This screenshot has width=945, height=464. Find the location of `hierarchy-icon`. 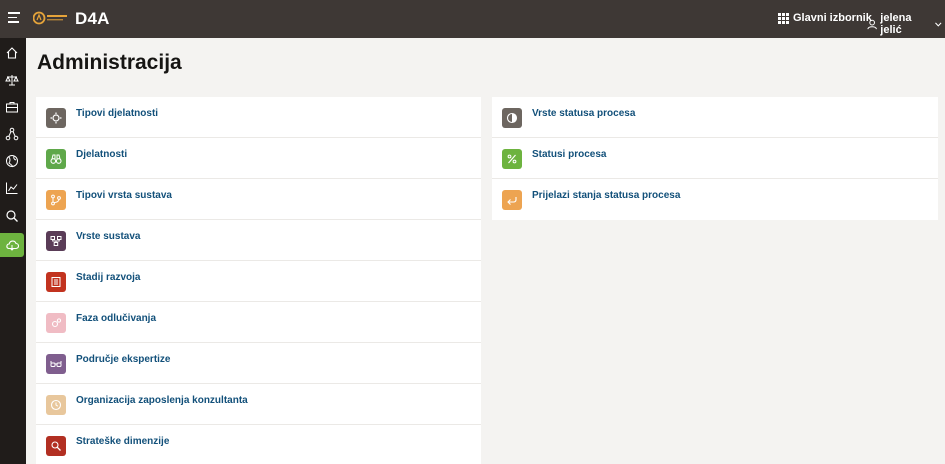

hierarchy-icon is located at coordinates (12, 134).